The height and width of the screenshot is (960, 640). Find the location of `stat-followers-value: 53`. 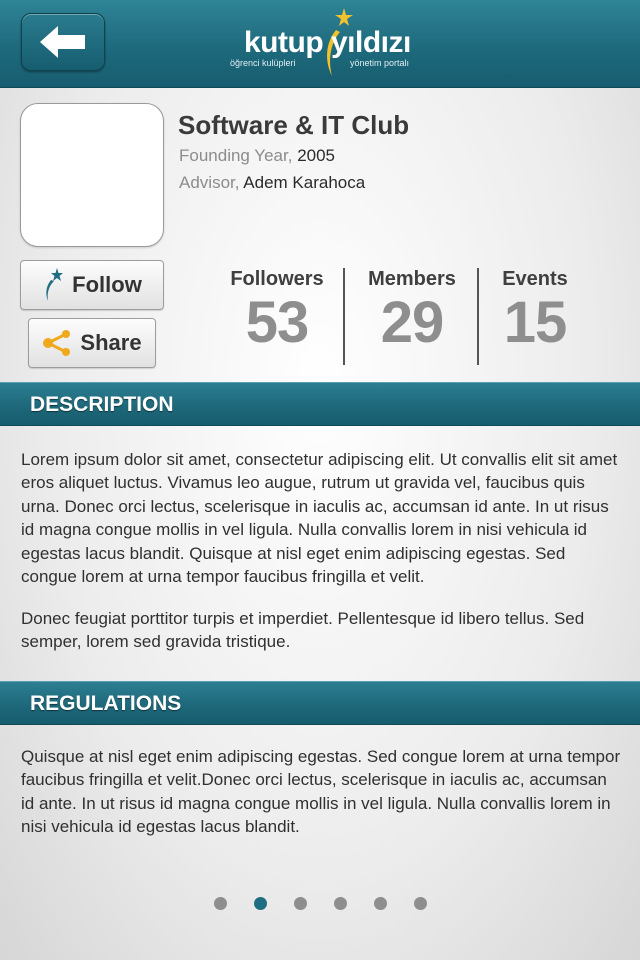

stat-followers-value: 53 is located at coordinates (277, 322).